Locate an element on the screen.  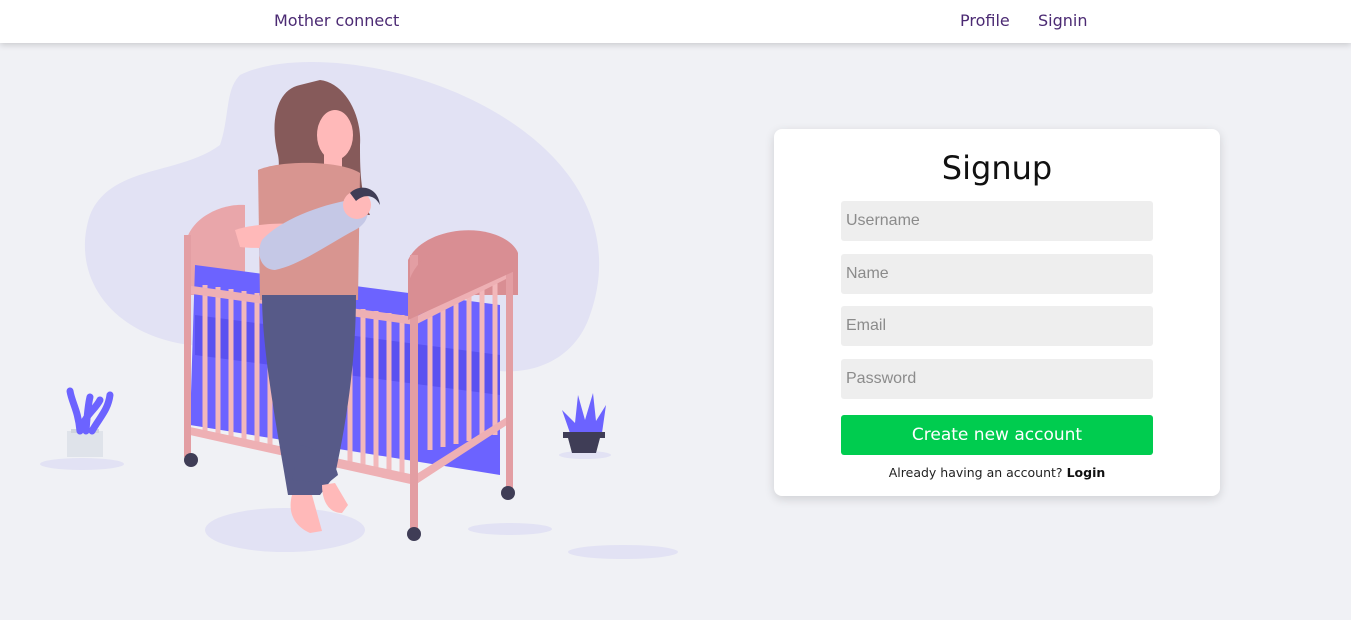
plant-right-icon is located at coordinates (584, 423).